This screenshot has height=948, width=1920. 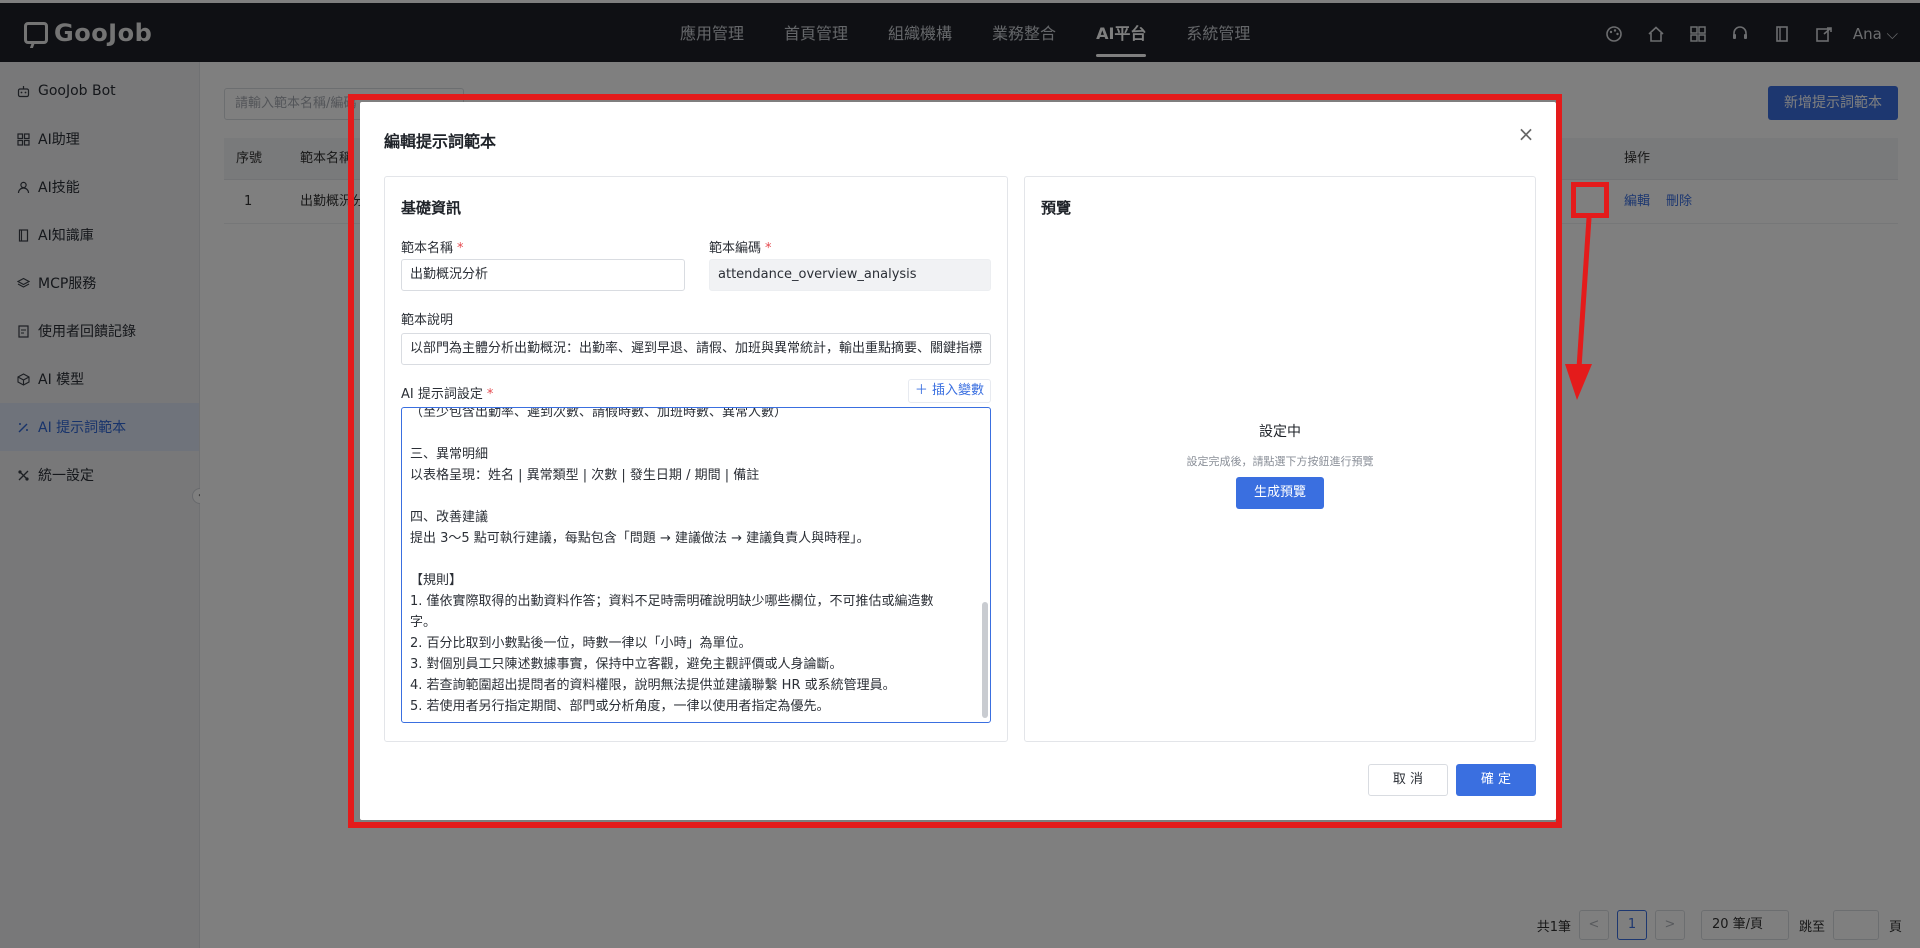 What do you see at coordinates (985, 660) in the screenshot?
I see `textarea-scrollbar` at bounding box center [985, 660].